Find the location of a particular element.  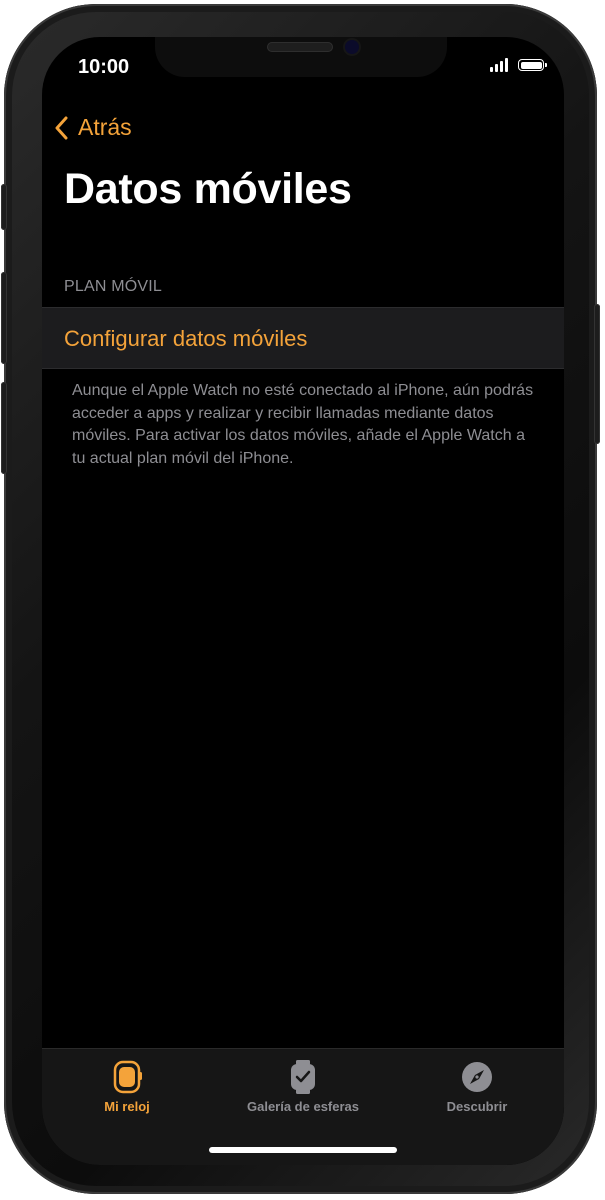

cellular-signal-icon is located at coordinates (499, 65).